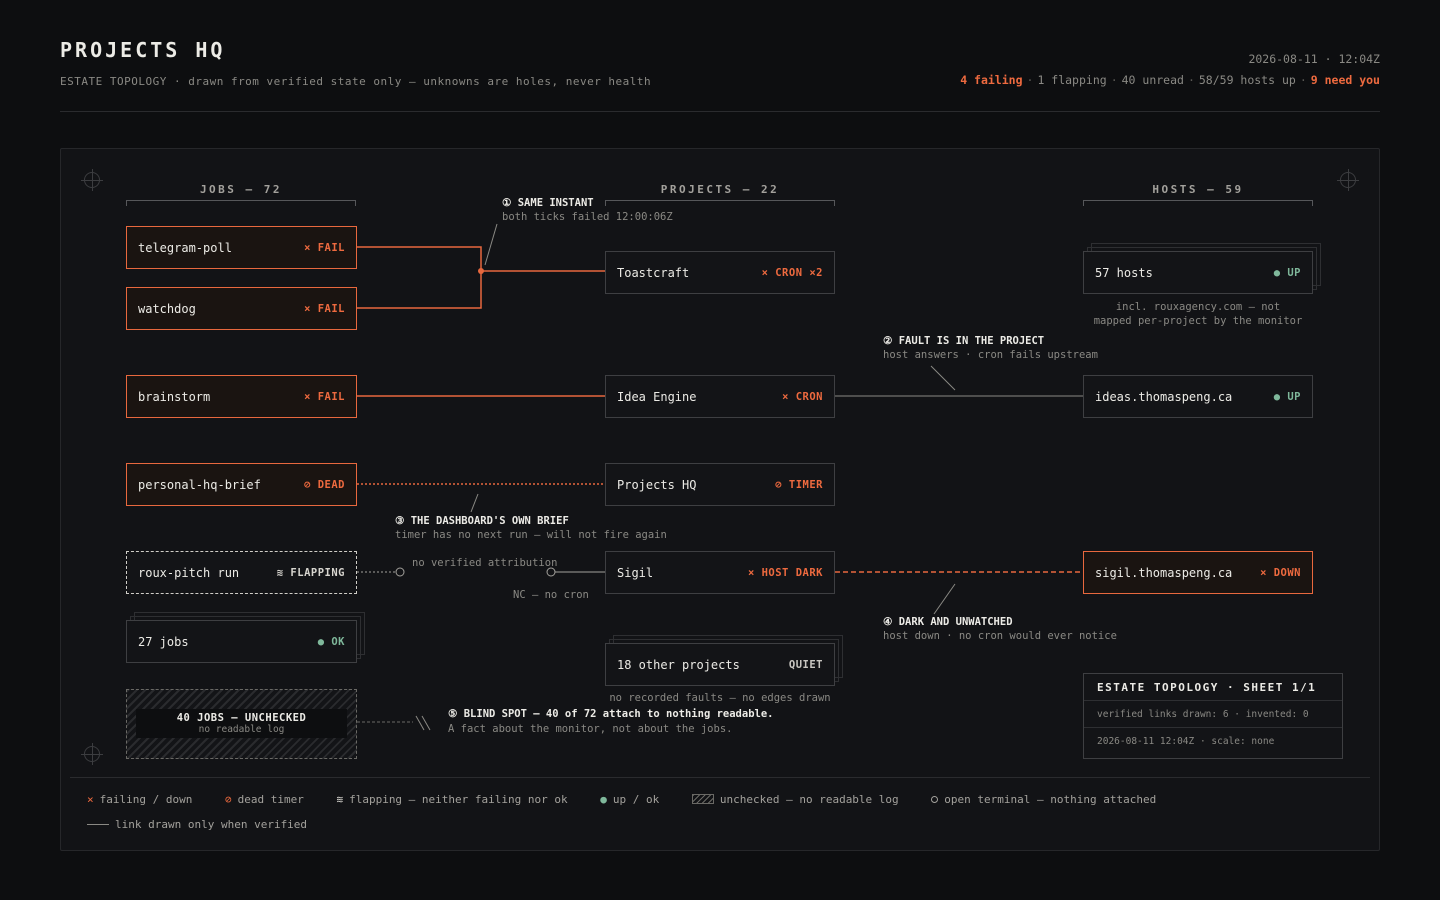 The height and width of the screenshot is (900, 1440). What do you see at coordinates (423, 723) in the screenshot?
I see `break-icon` at bounding box center [423, 723].